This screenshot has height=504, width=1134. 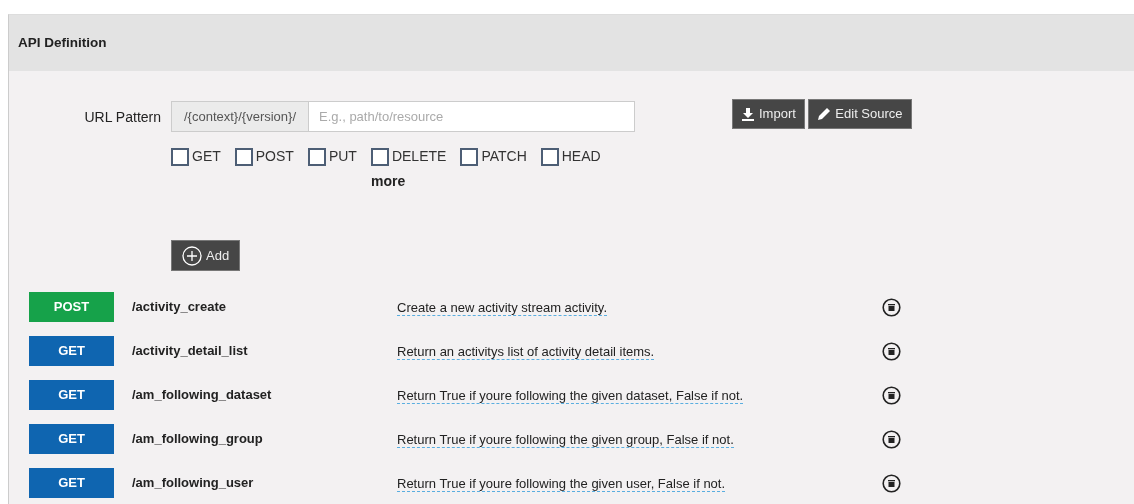 What do you see at coordinates (824, 114) in the screenshot?
I see `pencil-icon` at bounding box center [824, 114].